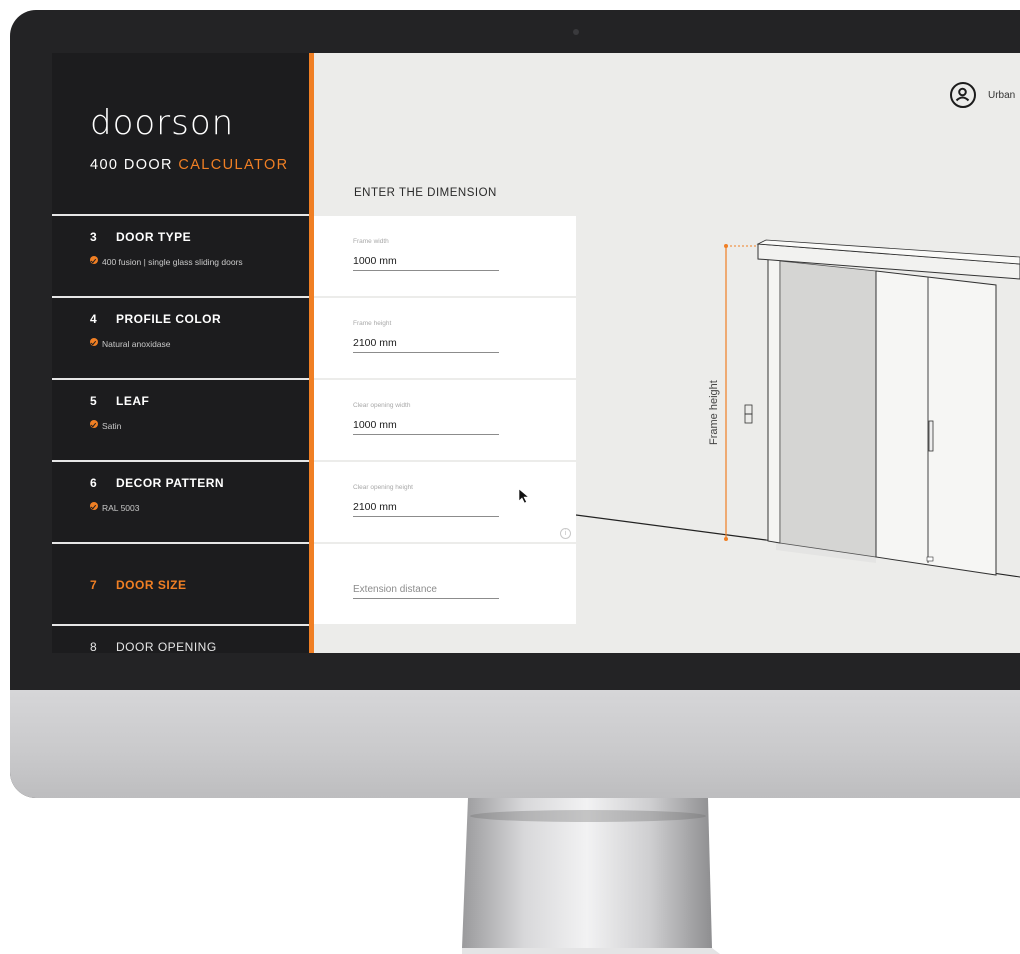 The image size is (1020, 954). What do you see at coordinates (121, 508) in the screenshot?
I see `step-selection: RAL 5003` at bounding box center [121, 508].